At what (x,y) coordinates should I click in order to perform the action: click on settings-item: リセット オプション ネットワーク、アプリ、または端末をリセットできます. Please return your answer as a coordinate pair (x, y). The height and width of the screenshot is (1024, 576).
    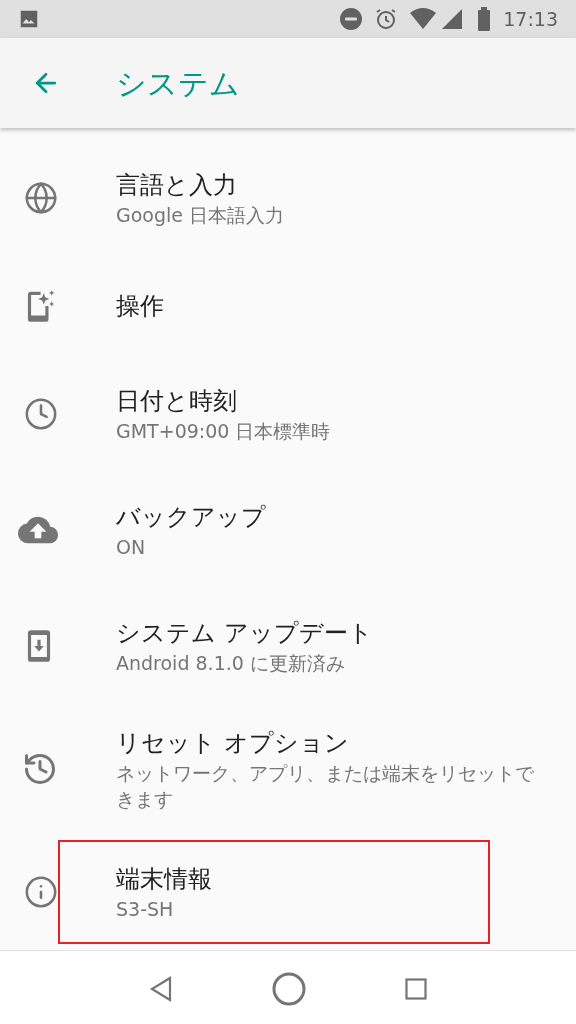
    Looking at the image, I should click on (288, 769).